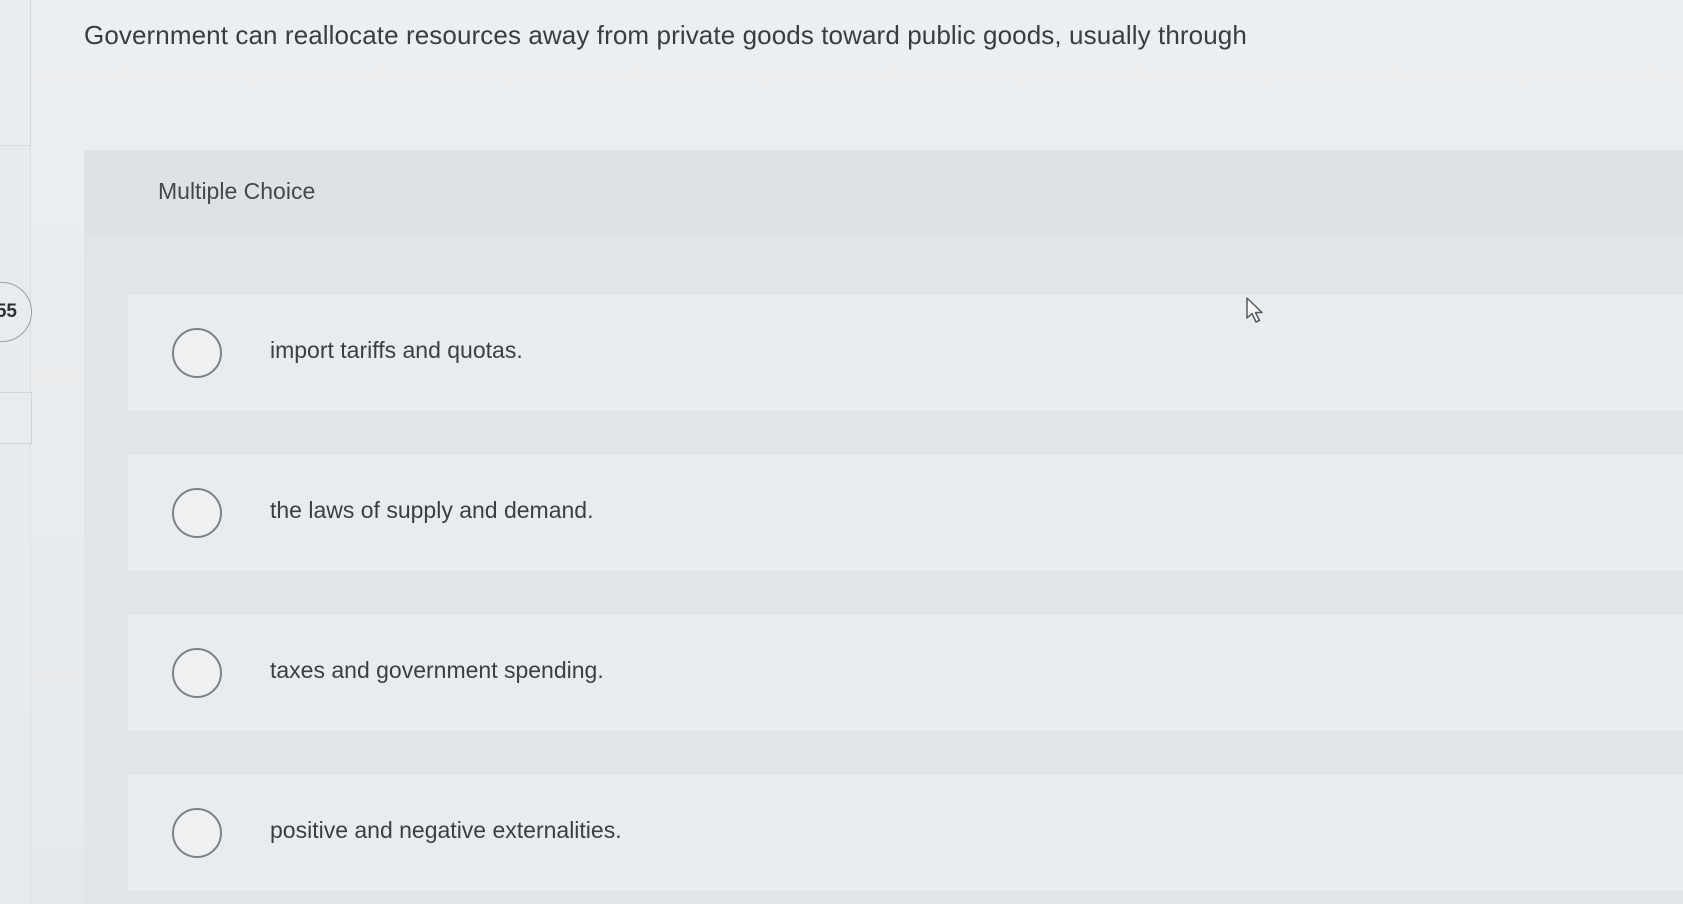 This screenshot has height=904, width=1683. Describe the element at coordinates (16, 418) in the screenshot. I see `left-sidebar-box` at that location.